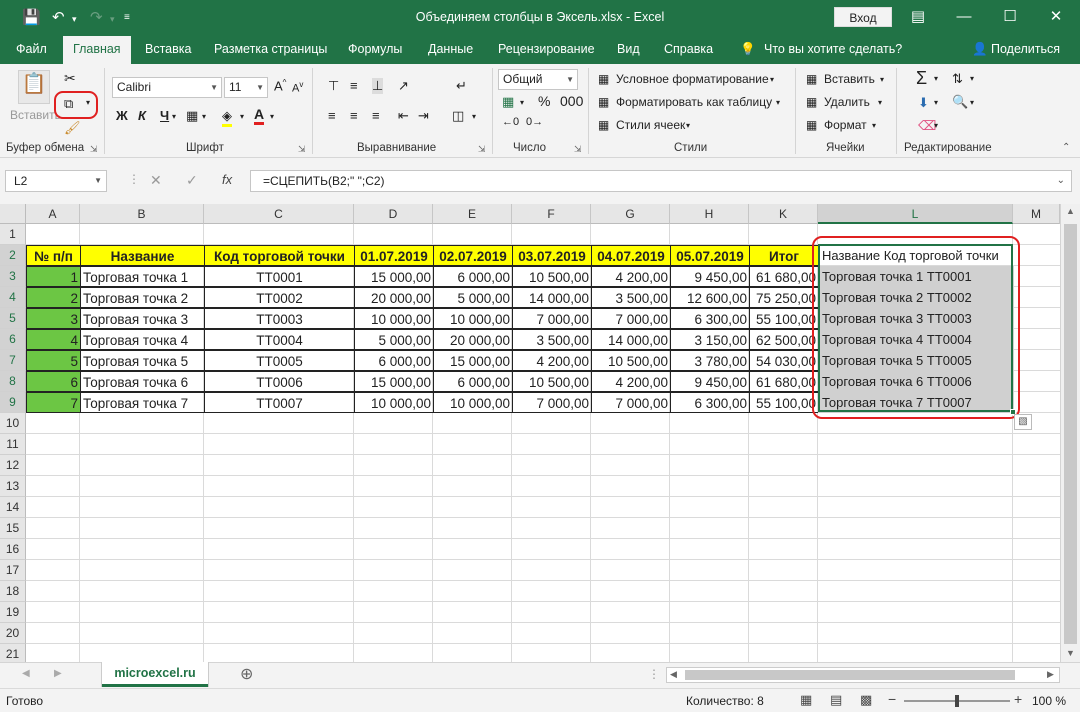 The image size is (1080, 712). I want to click on column-header-c: C, so click(279, 214).